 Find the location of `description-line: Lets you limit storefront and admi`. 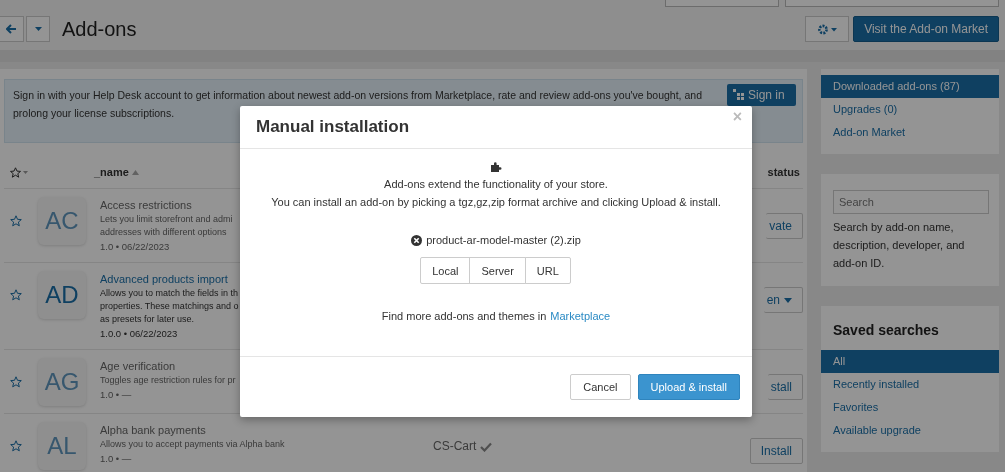

description-line: Lets you limit storefront and admi is located at coordinates (166, 219).